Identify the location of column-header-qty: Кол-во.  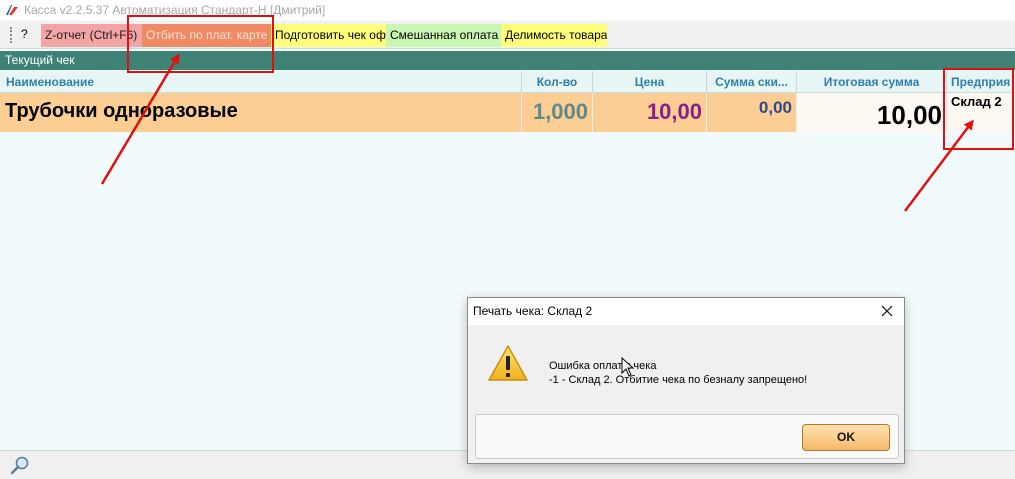
(557, 82).